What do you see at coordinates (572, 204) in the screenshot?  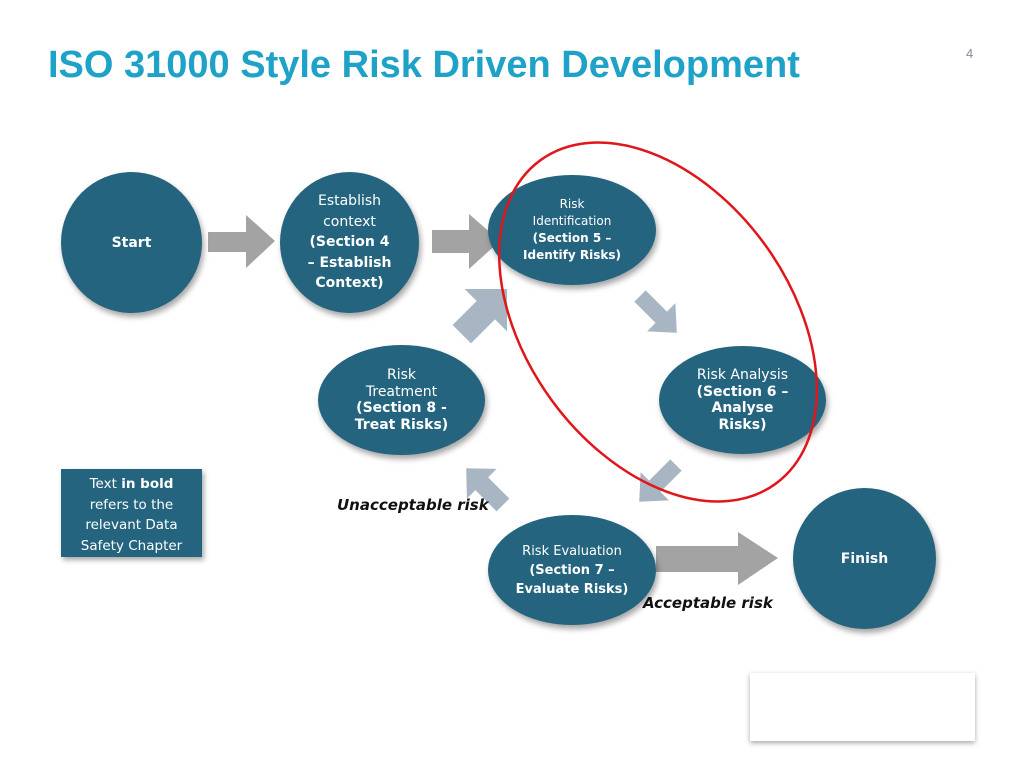 I see `identification-line1: Risk` at bounding box center [572, 204].